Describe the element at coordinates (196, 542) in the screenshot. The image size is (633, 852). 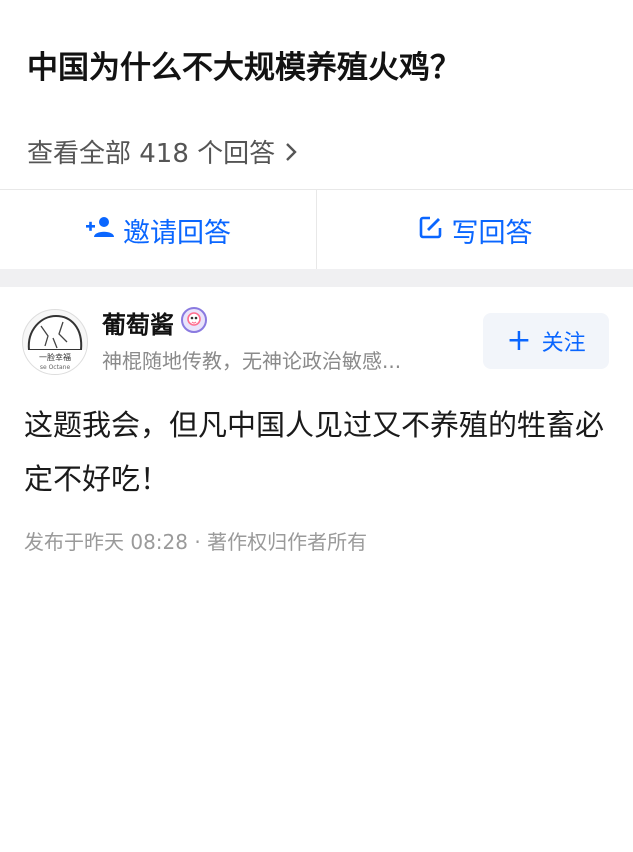
I see `answer-meta: 发布于昨天 08:28 · 著作权归作者所有` at that location.